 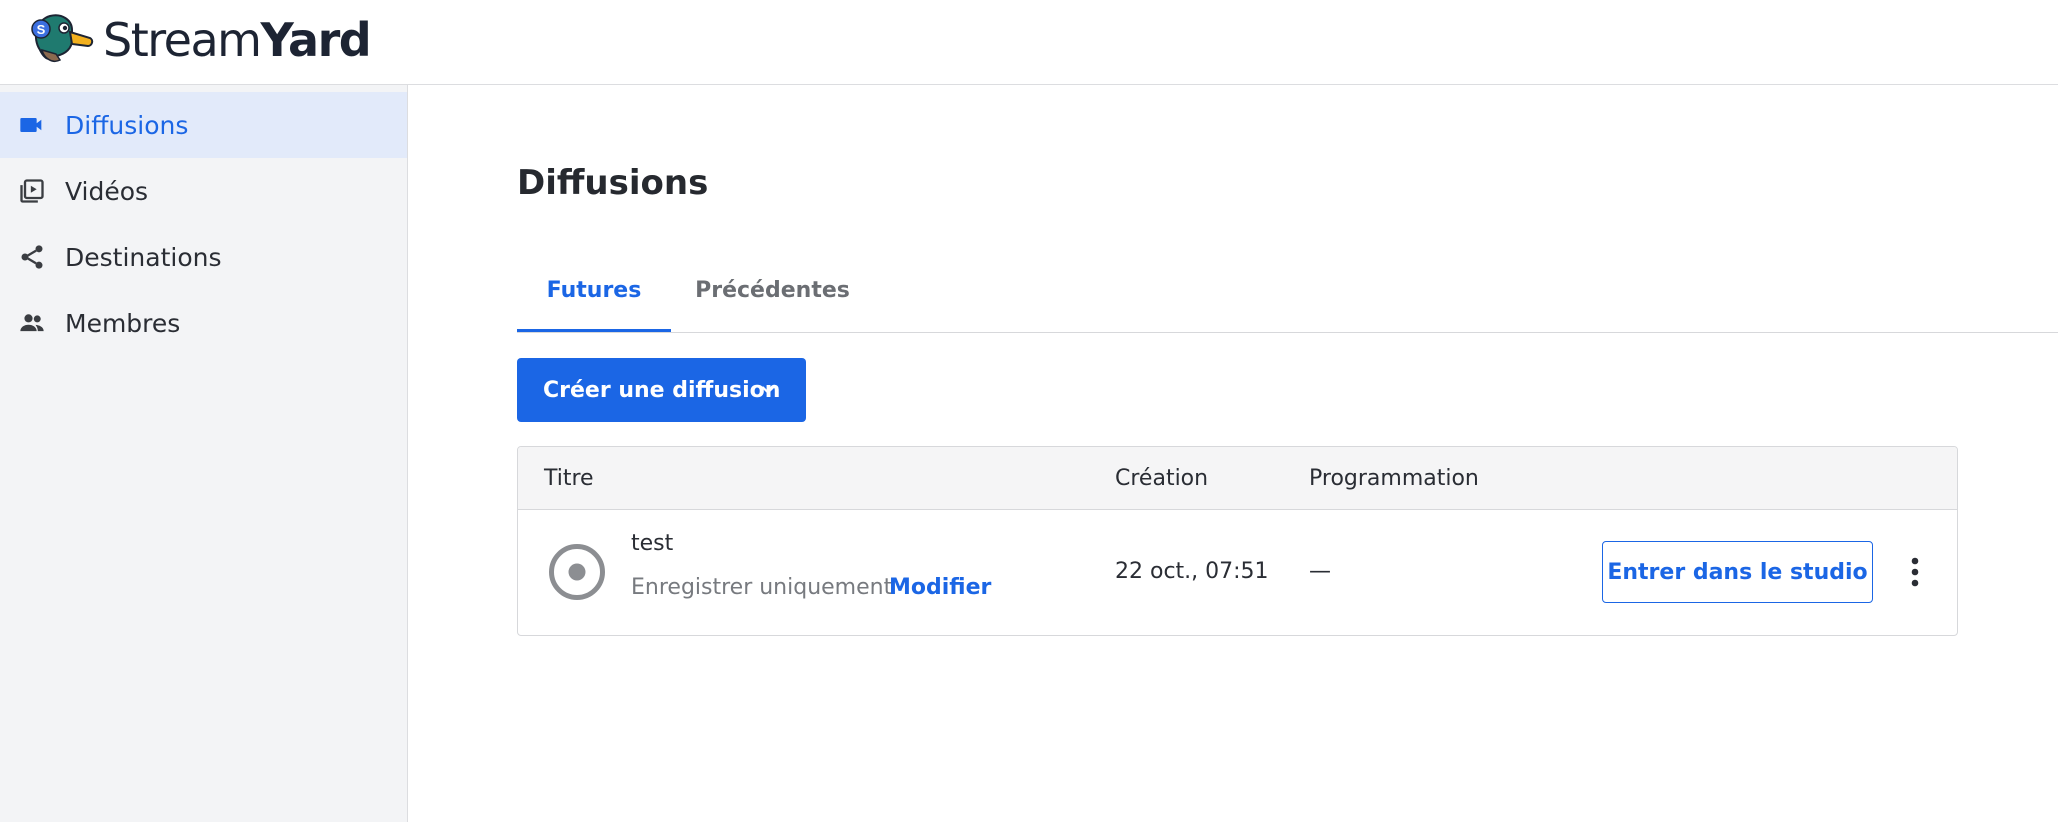 I want to click on people-icon, so click(x=32, y=323).